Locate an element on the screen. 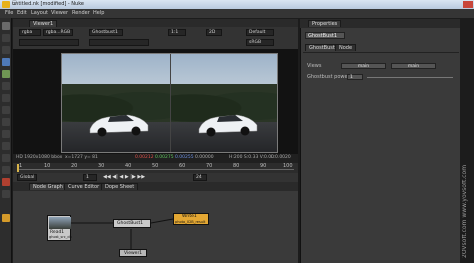 The width and height of the screenshot is (474, 263). tab-viewer1: Viewer1 is located at coordinates (43, 23).